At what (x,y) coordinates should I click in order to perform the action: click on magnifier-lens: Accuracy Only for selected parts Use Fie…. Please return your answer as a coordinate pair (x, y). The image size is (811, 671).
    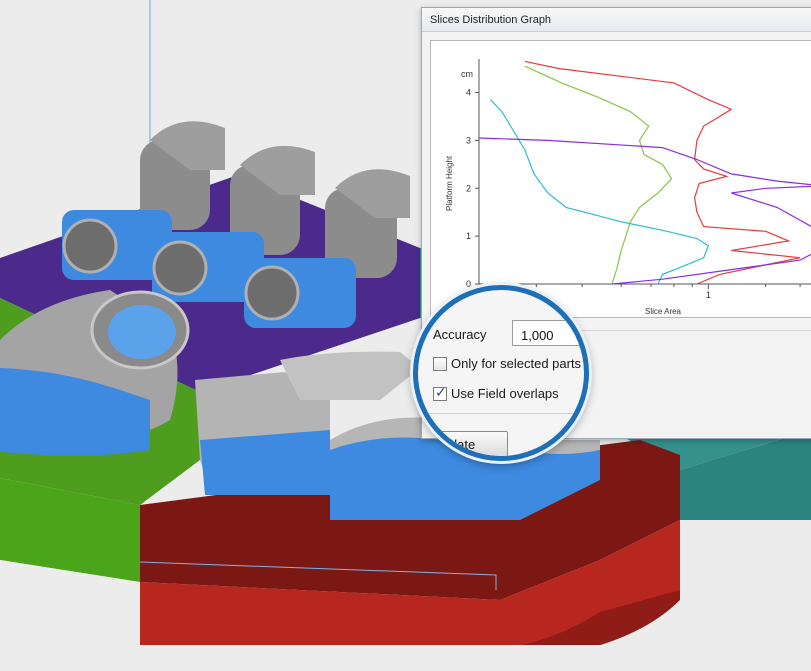
    Looking at the image, I should click on (501, 373).